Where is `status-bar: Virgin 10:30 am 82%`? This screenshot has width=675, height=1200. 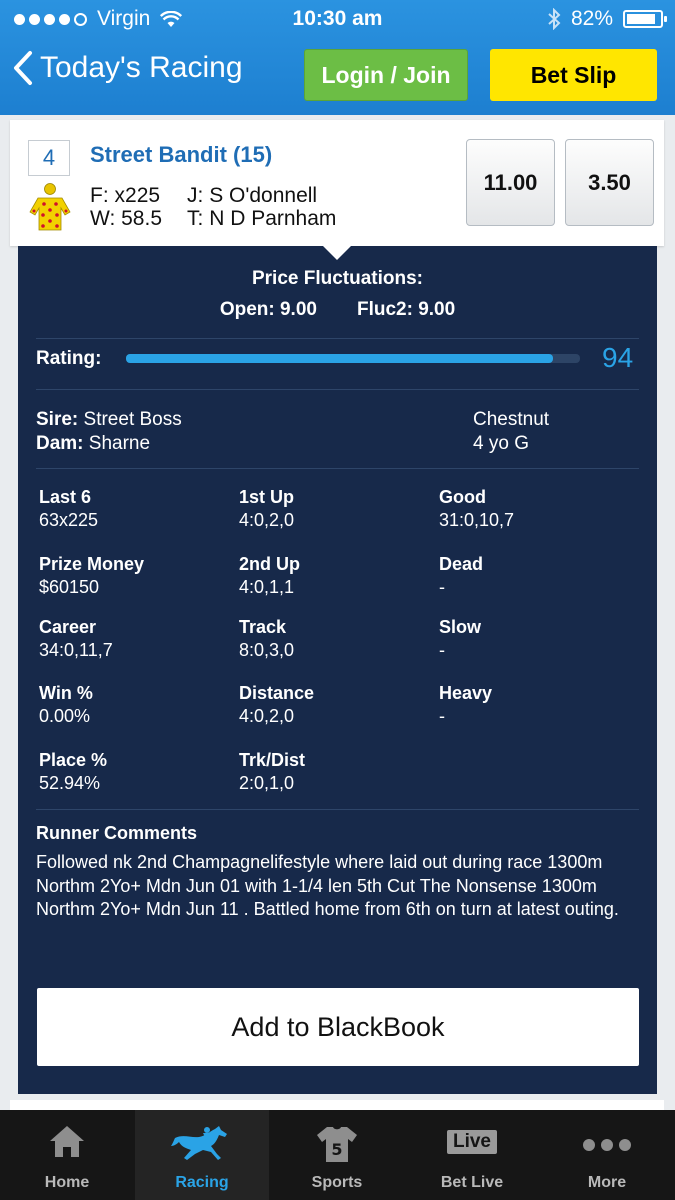 status-bar: Virgin 10:30 am 82% is located at coordinates (337, 19).